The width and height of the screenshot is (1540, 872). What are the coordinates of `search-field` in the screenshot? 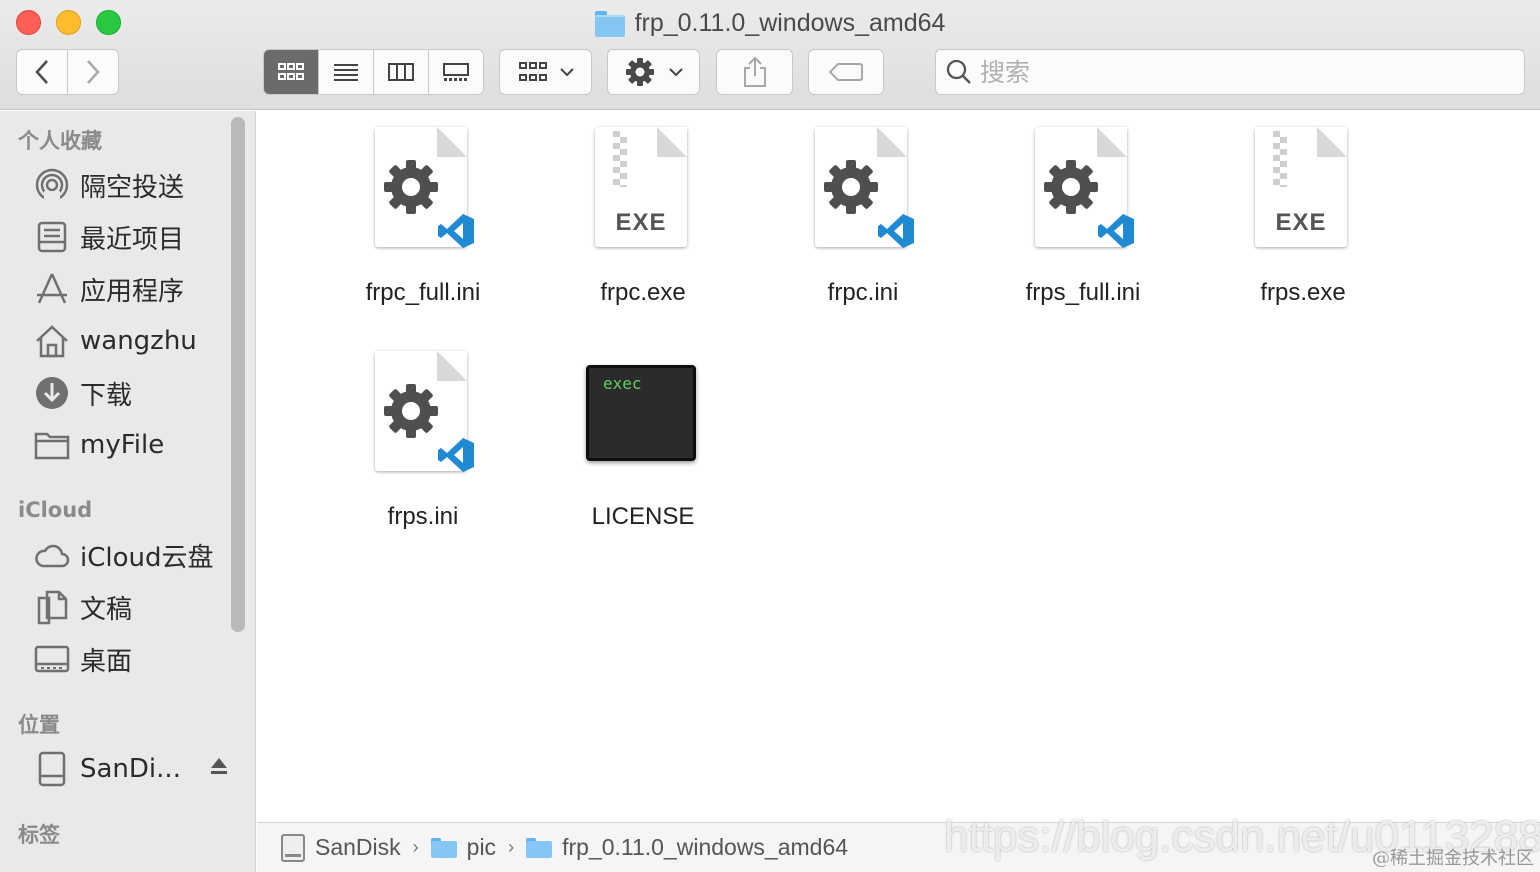 It's located at (1230, 72).